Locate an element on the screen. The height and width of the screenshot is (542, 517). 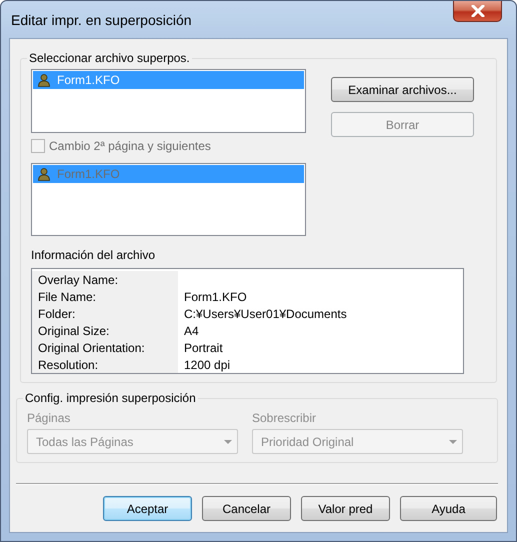
info-label: Original Size: is located at coordinates (74, 331).